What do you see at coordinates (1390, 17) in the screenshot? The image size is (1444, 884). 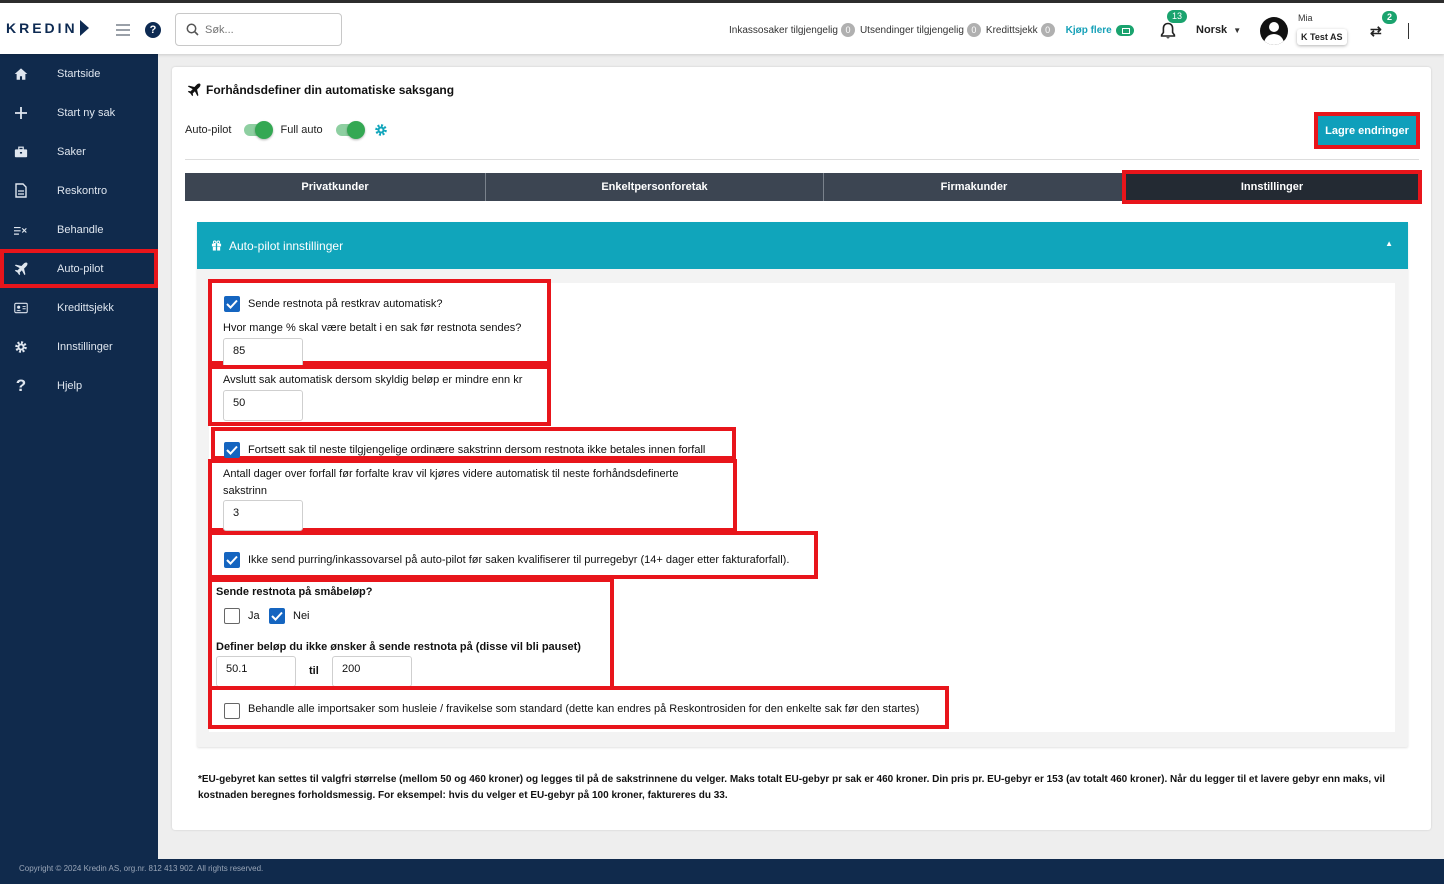 I see `switch-count-badge: 2` at bounding box center [1390, 17].